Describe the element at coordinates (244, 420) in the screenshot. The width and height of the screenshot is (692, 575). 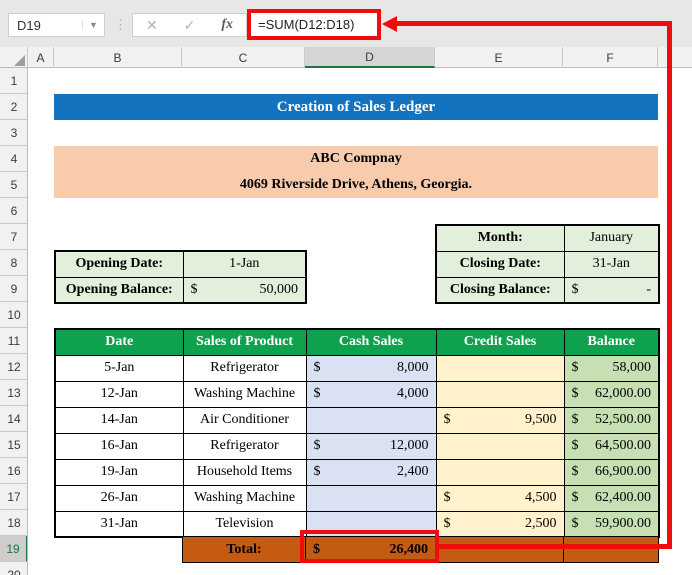
I see `product-cell: Air Conditioner` at that location.